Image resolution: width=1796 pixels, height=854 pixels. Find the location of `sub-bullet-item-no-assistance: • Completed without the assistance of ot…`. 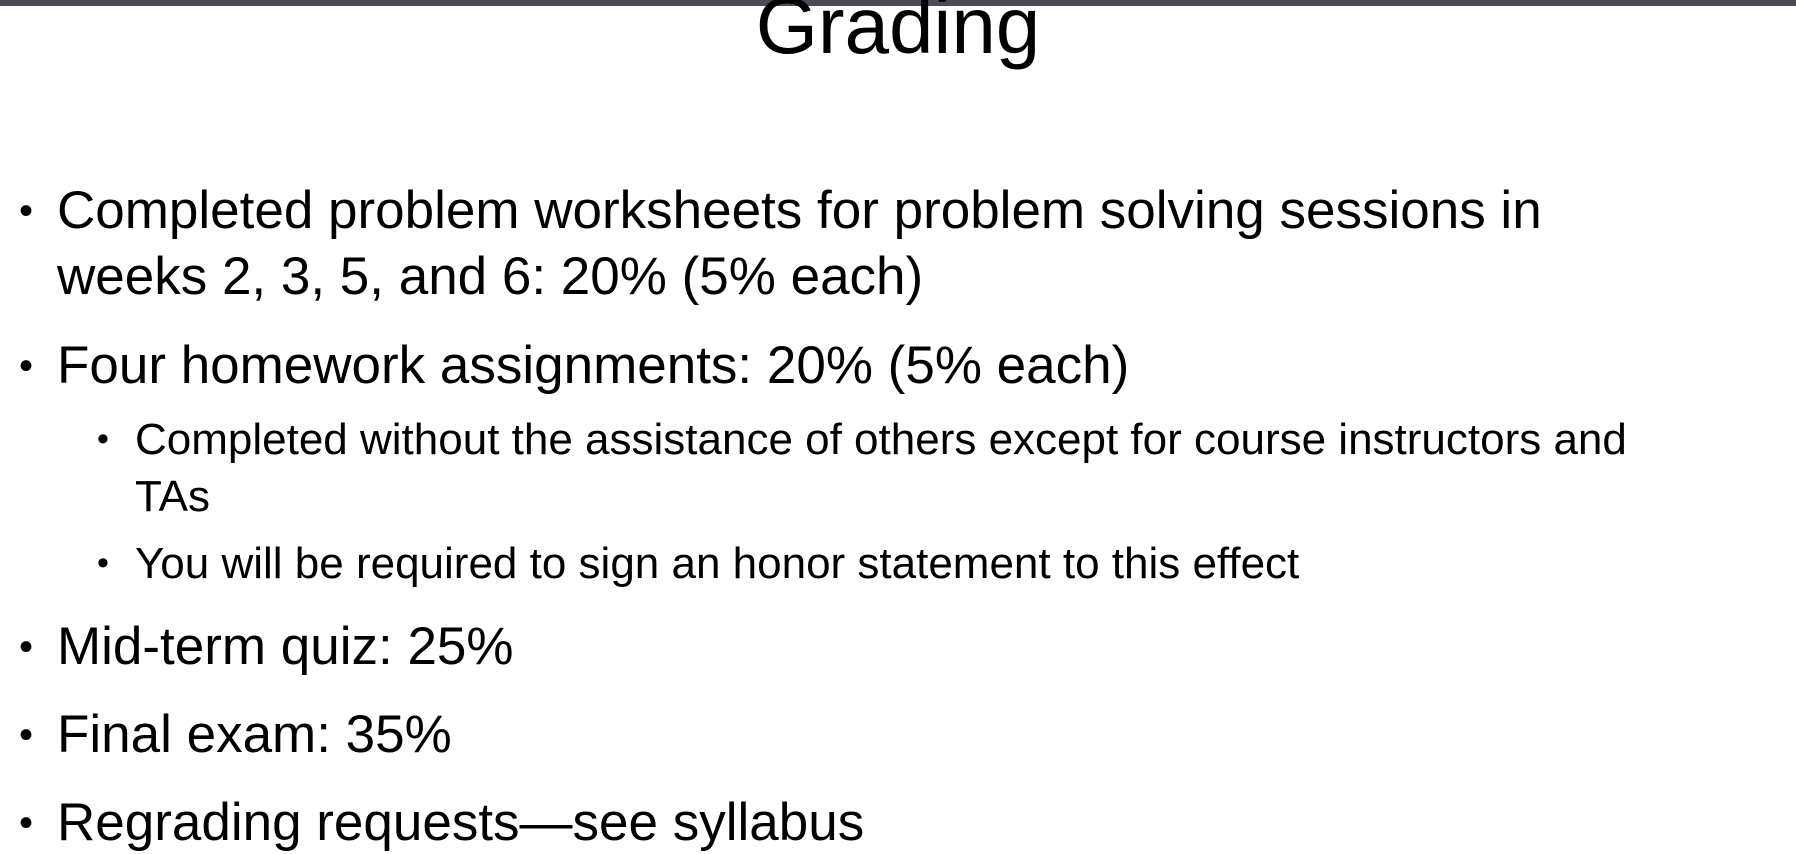

sub-bullet-item-no-assistance: • Completed without the assistance of ot… is located at coordinates (862, 439).